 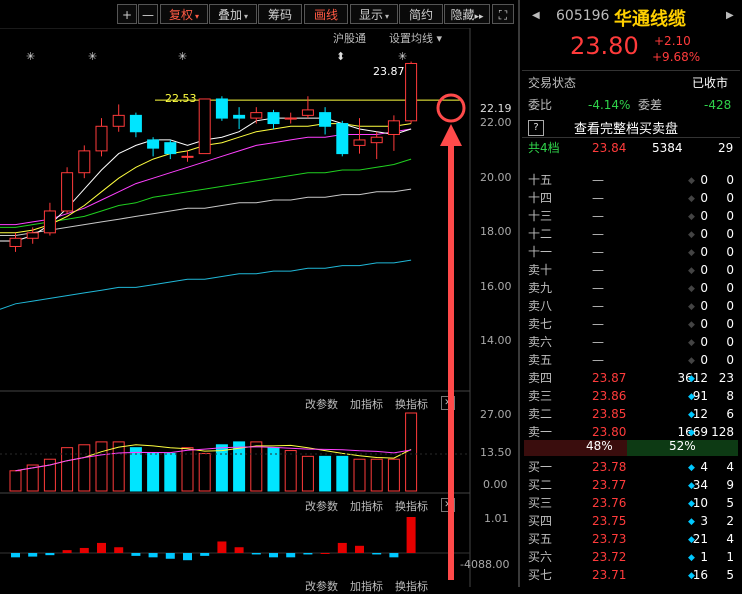 I want to click on asks-row: 卖一 23.80 1669 128 ◆, so click(x=631, y=432).